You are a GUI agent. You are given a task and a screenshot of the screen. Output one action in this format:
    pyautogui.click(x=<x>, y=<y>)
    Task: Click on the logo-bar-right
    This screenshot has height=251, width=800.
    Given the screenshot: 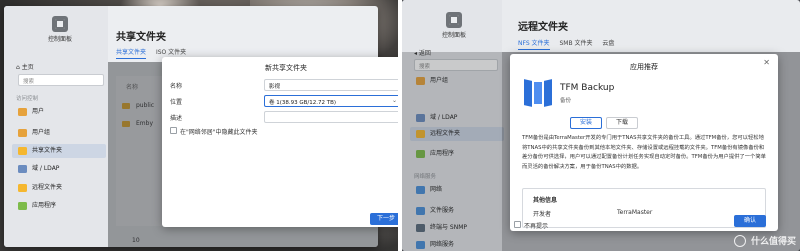 What is the action you would take?
    pyautogui.click(x=548, y=93)
    